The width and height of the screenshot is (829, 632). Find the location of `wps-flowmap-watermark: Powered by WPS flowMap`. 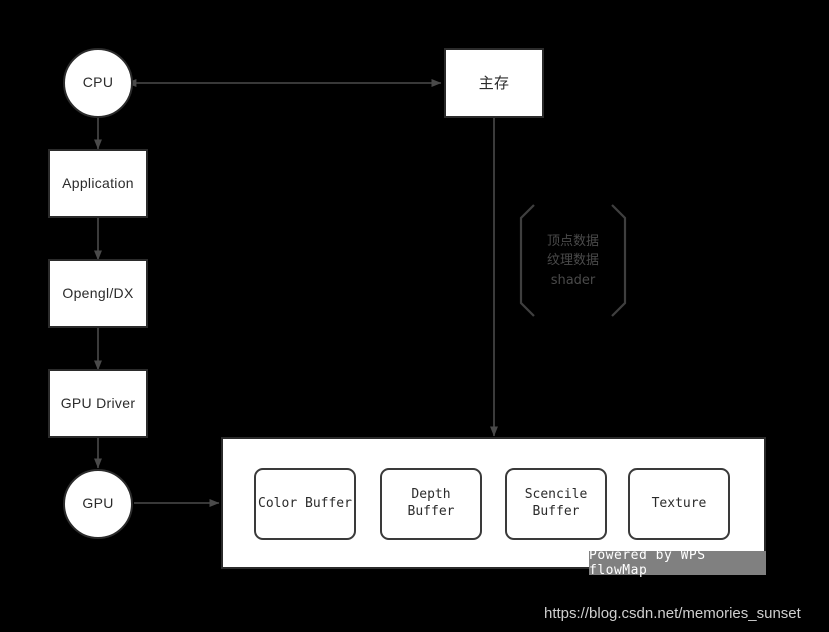

wps-flowmap-watermark: Powered by WPS flowMap is located at coordinates (677, 563).